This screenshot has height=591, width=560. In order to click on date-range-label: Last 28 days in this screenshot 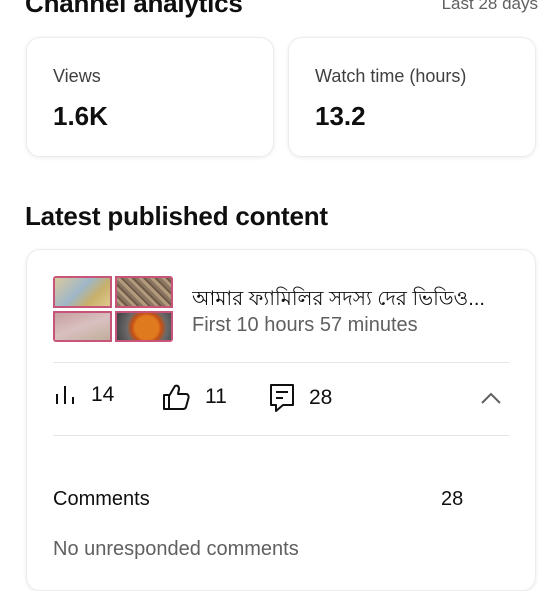, I will do `click(489, 6)`.